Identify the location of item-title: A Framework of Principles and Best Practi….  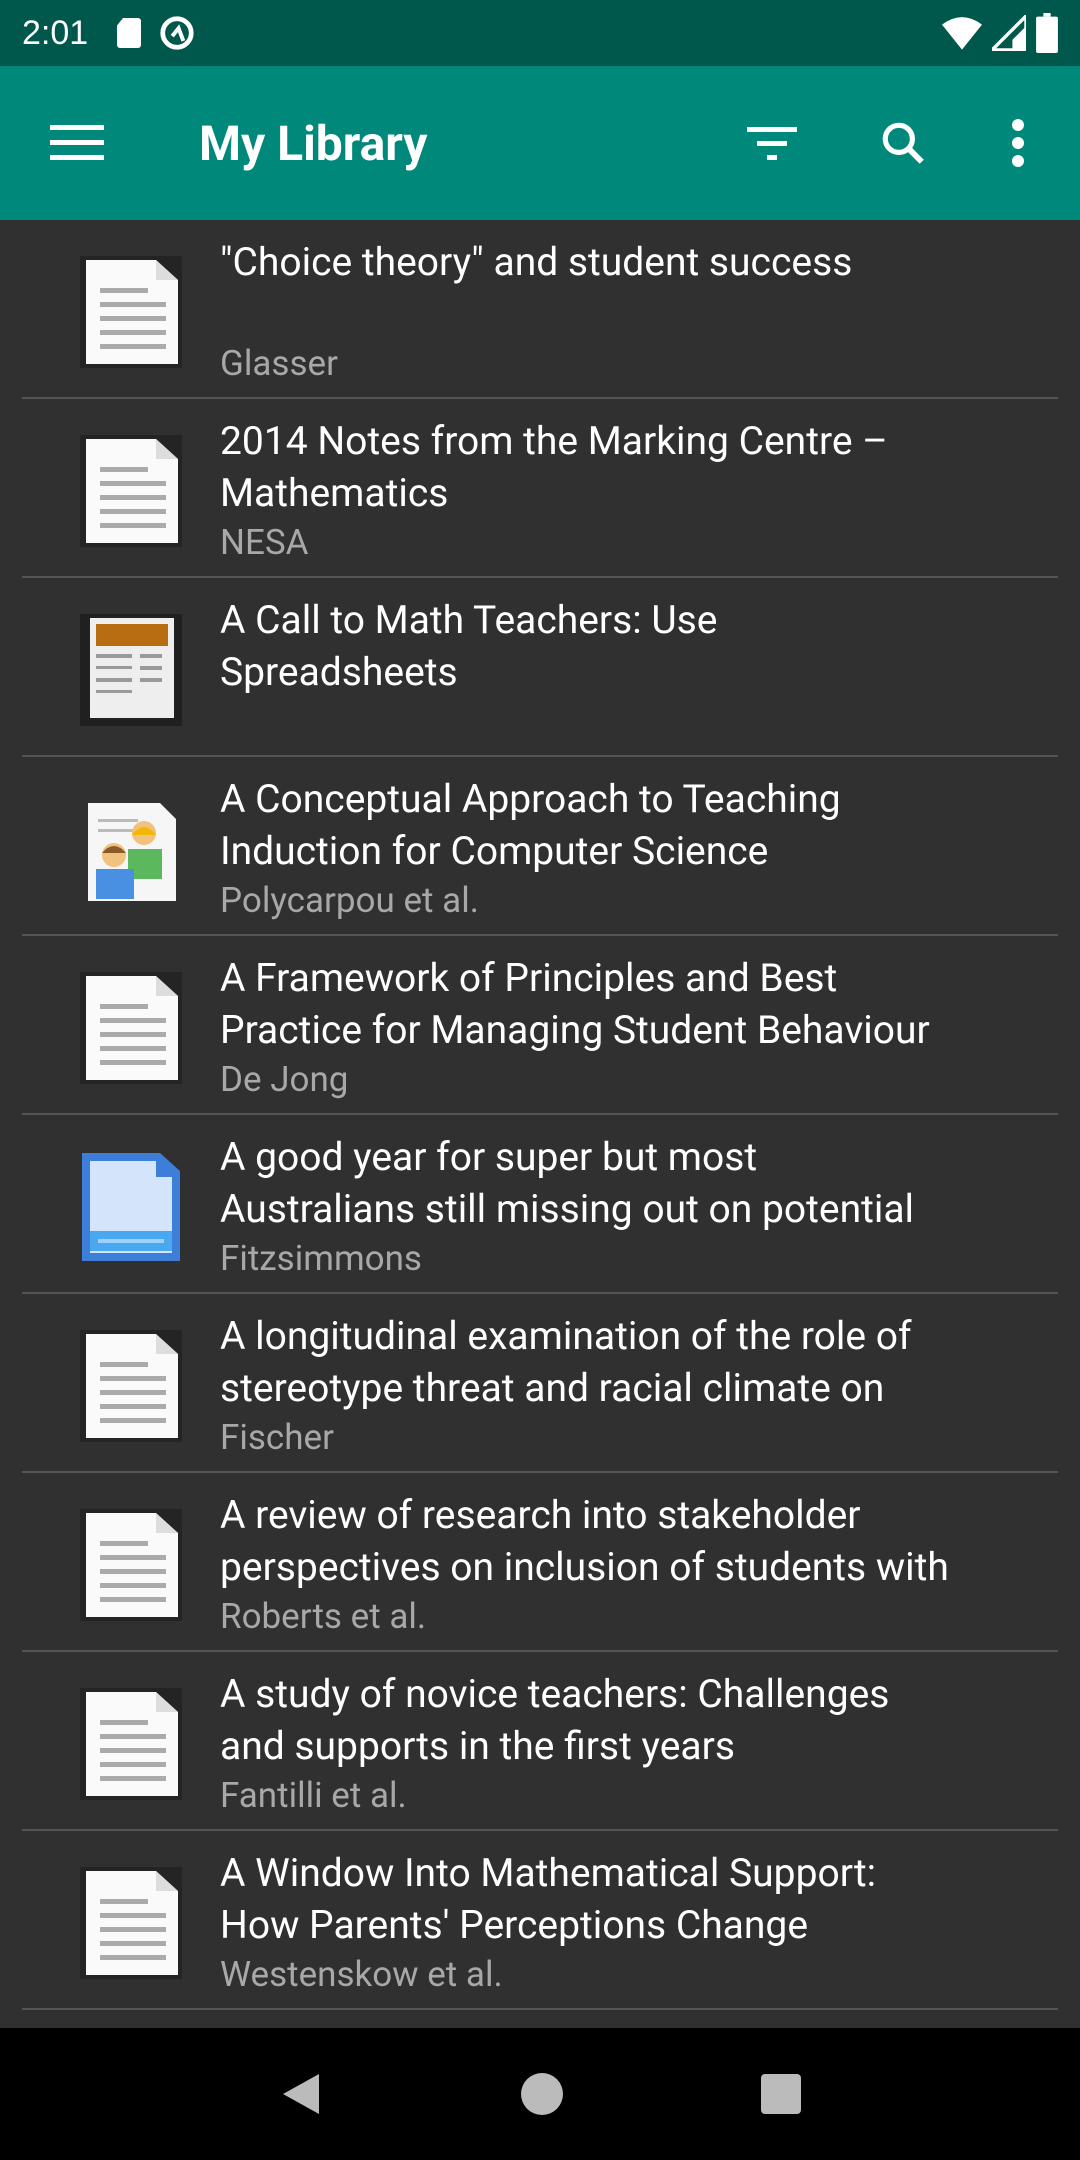
(639, 1004).